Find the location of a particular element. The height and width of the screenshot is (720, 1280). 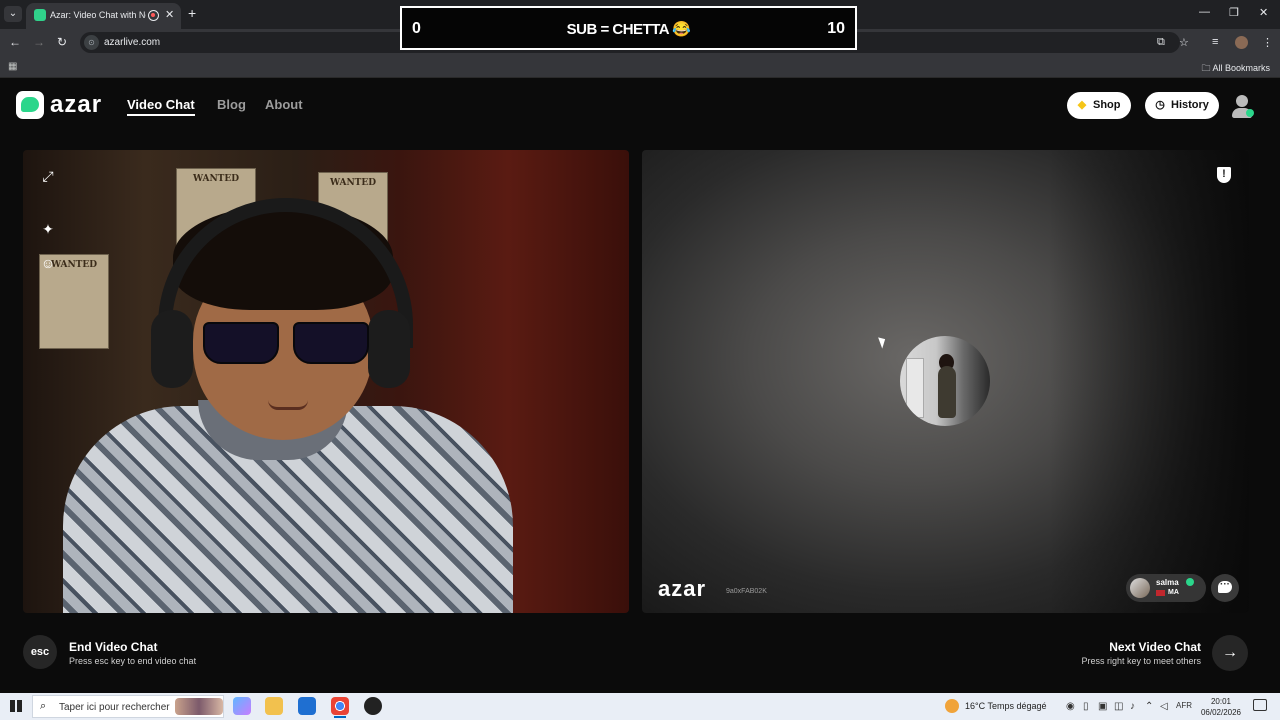

azar-favicon-icon is located at coordinates (40, 15).